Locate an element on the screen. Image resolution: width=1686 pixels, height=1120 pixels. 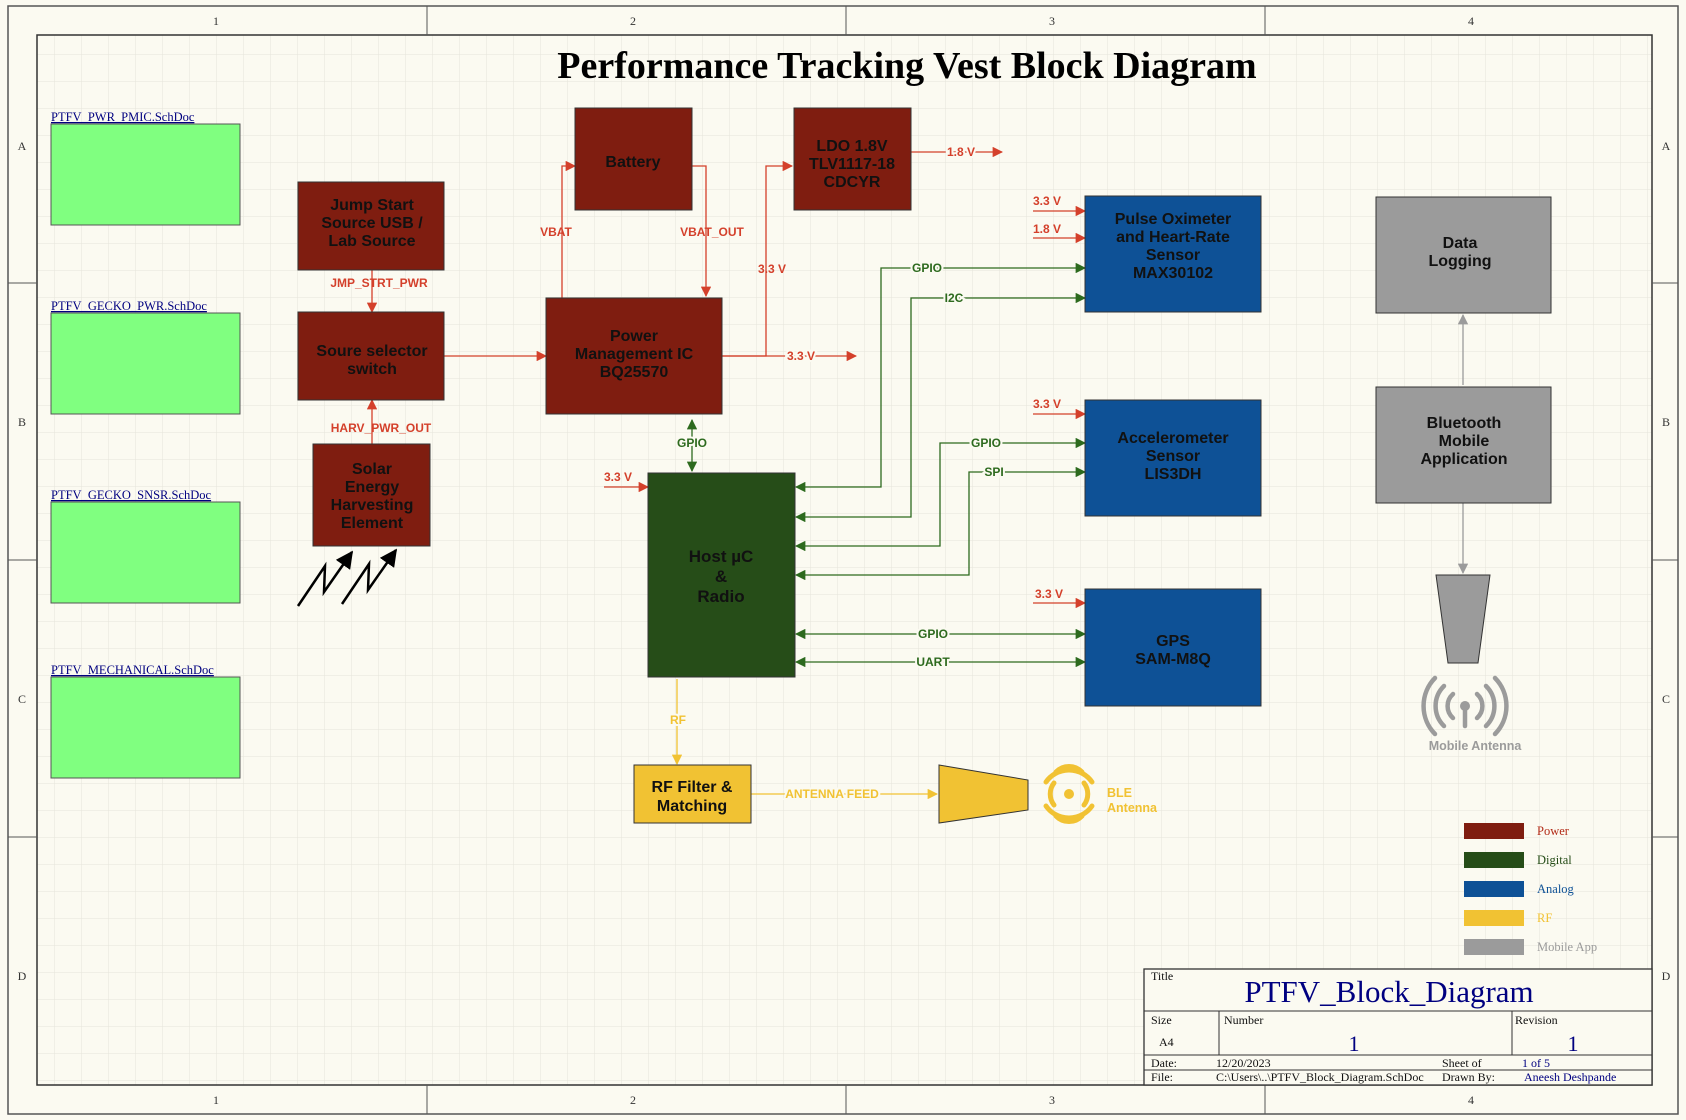
row-label-left-c: C is located at coordinates (22, 699).